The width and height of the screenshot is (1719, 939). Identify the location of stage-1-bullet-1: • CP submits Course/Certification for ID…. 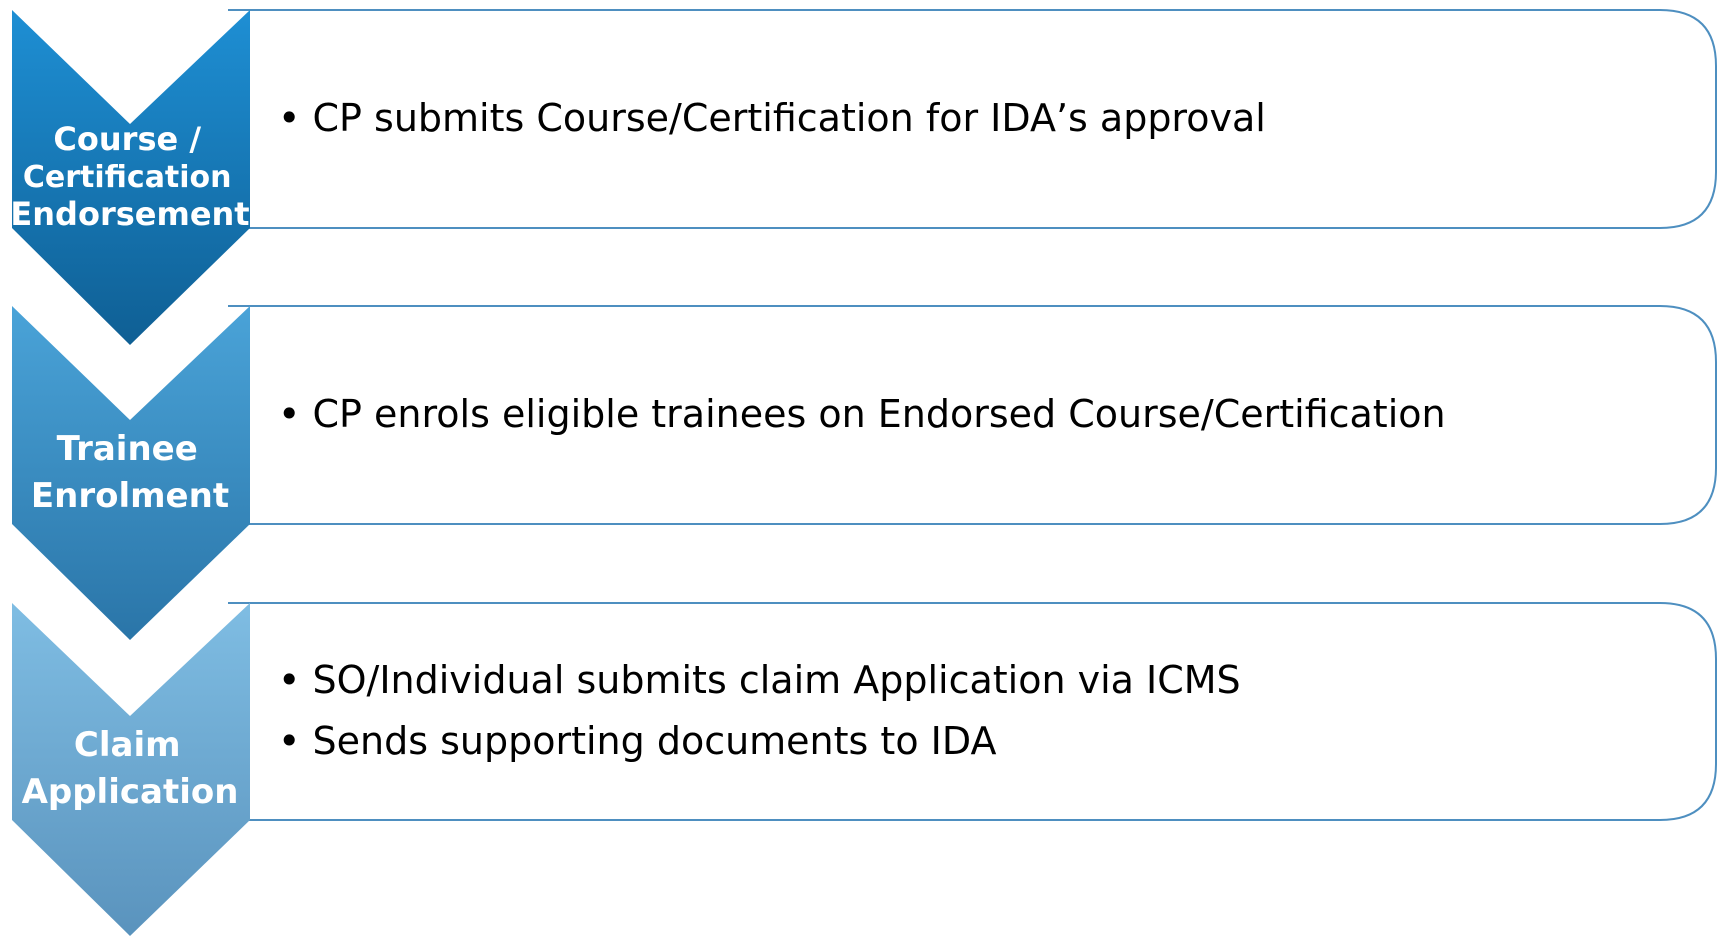
(772, 118).